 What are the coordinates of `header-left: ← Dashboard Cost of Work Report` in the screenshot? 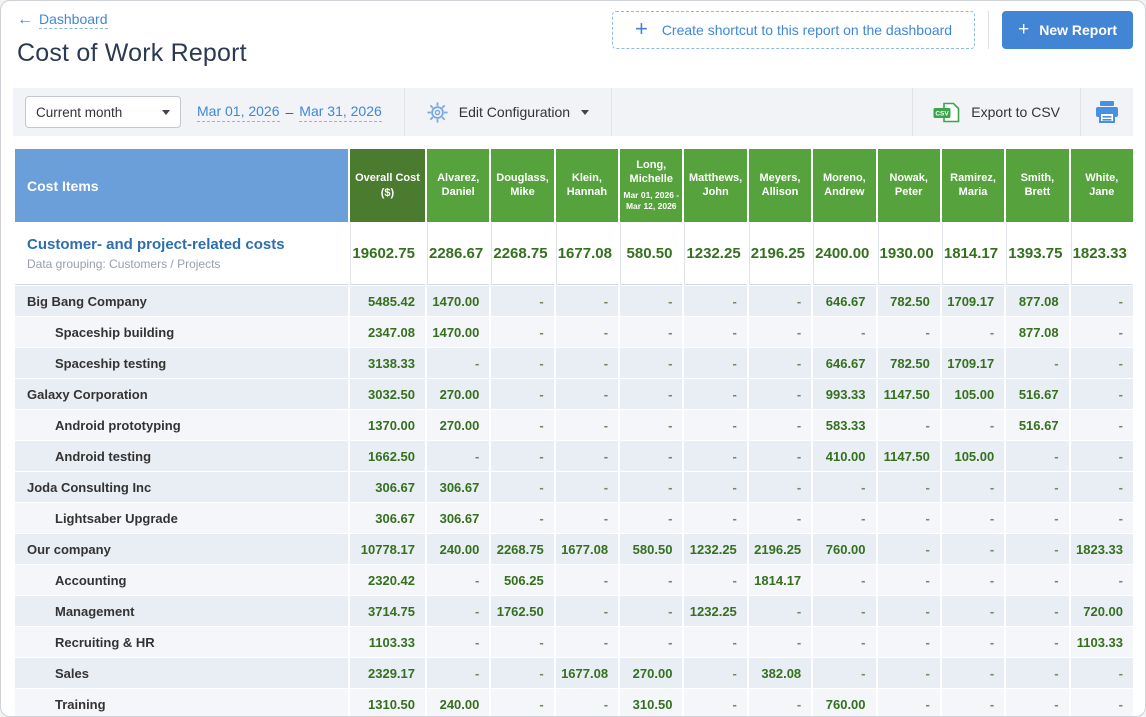 It's located at (132, 38).